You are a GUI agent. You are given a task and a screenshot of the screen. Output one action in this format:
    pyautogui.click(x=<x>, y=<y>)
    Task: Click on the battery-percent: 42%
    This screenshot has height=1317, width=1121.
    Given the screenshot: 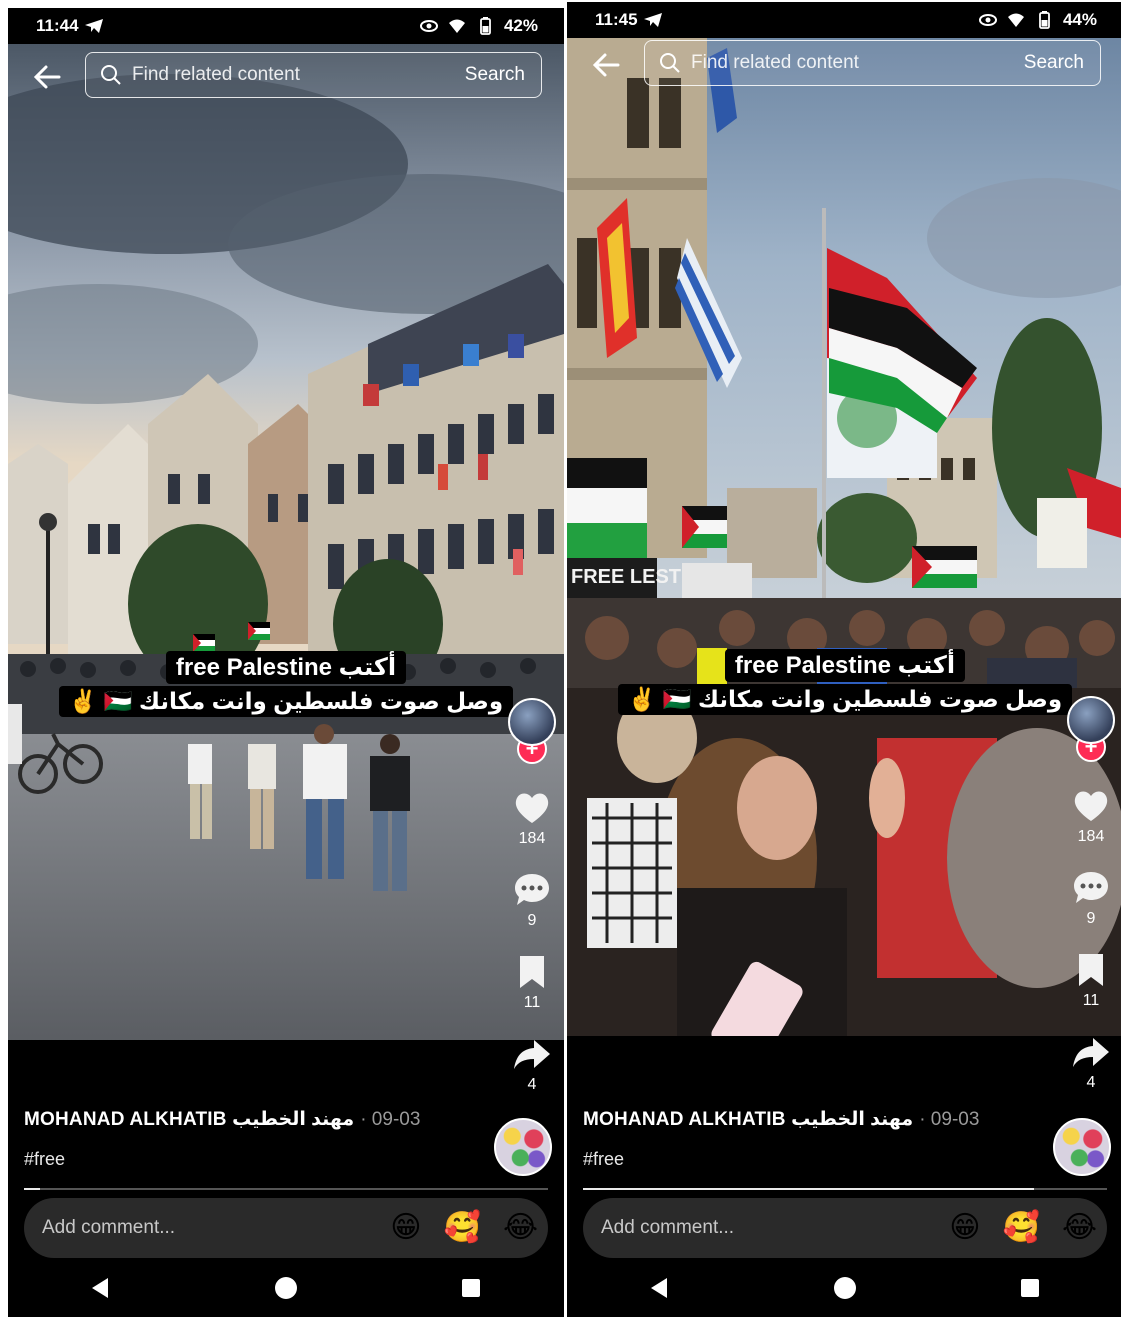 What is the action you would take?
    pyautogui.click(x=520, y=25)
    